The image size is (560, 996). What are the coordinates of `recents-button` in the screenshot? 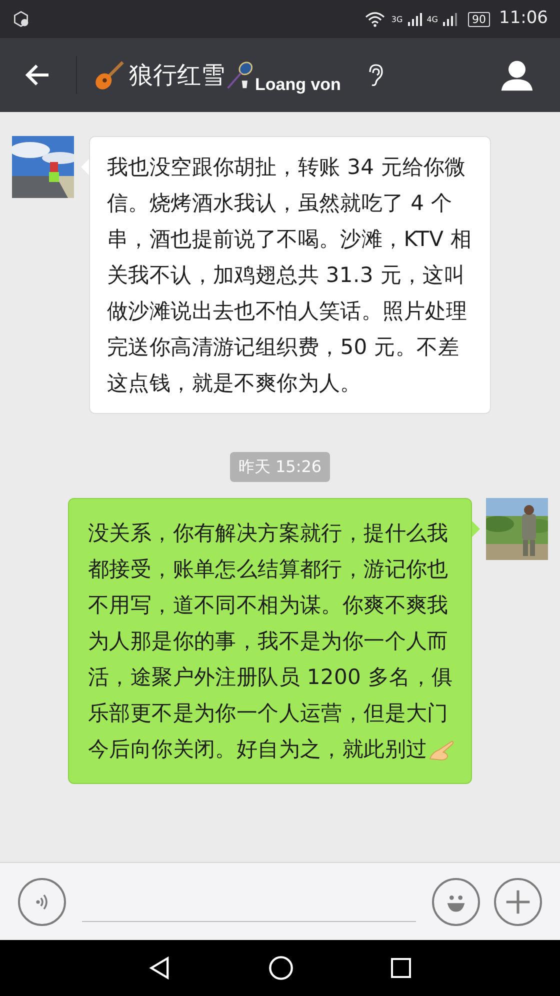 It's located at (400, 968).